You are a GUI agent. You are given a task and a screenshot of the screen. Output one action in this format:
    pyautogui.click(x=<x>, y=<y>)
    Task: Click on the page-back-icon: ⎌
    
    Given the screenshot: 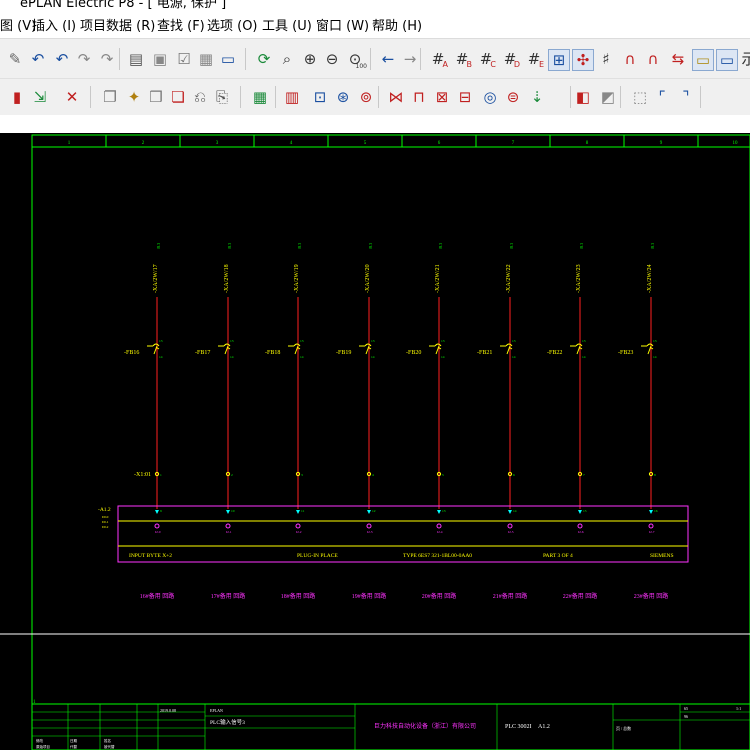 What is the action you would take?
    pyautogui.click(x=200, y=97)
    